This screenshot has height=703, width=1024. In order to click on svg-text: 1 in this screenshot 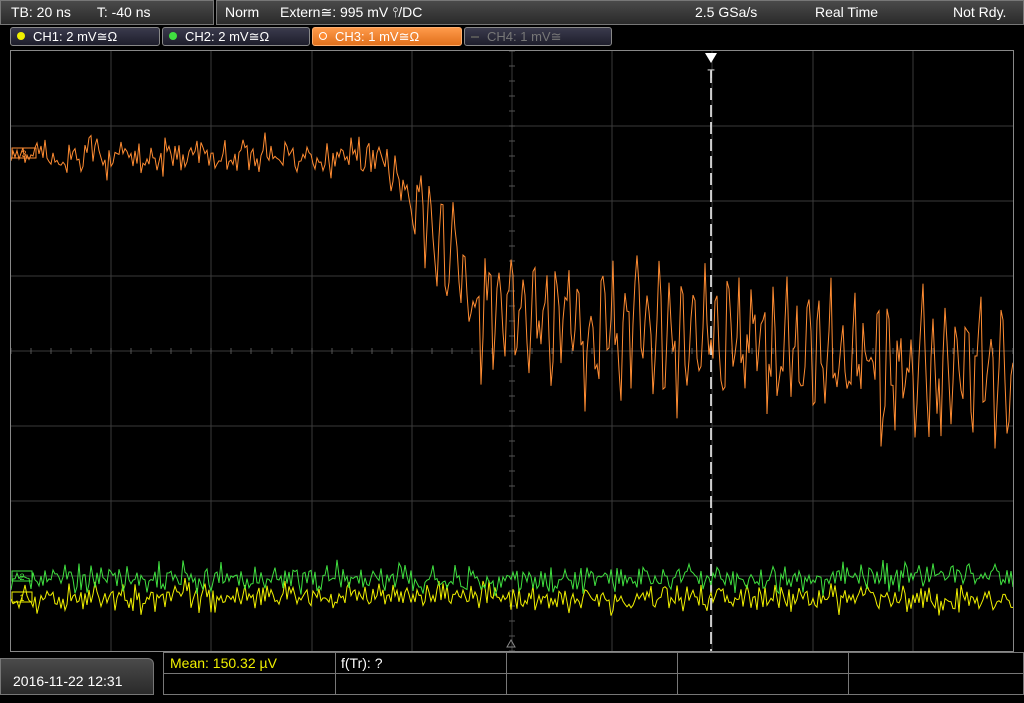, I will do `click(21, 598)`.